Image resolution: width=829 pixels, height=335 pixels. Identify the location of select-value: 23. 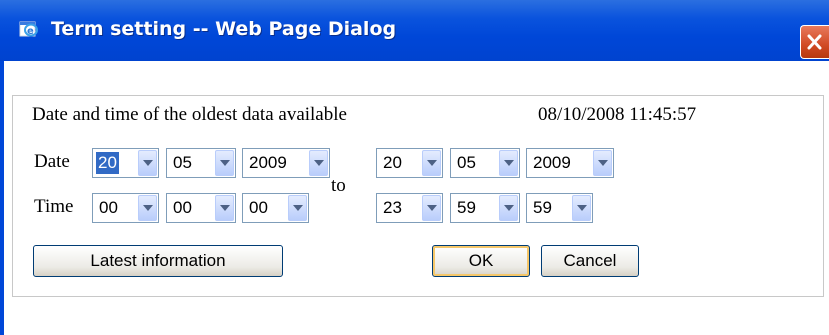
(392, 207).